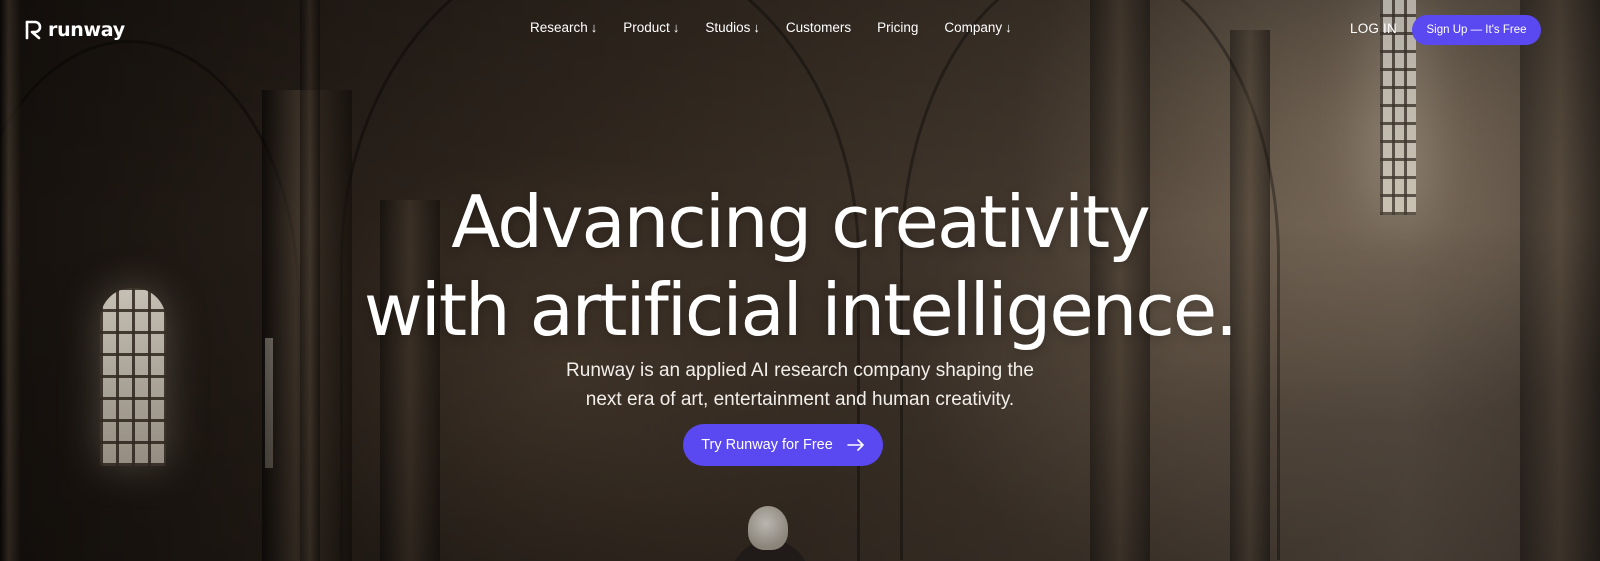  Describe the element at coordinates (1476, 30) in the screenshot. I see `signup-button: Sign Up — It's Free` at that location.